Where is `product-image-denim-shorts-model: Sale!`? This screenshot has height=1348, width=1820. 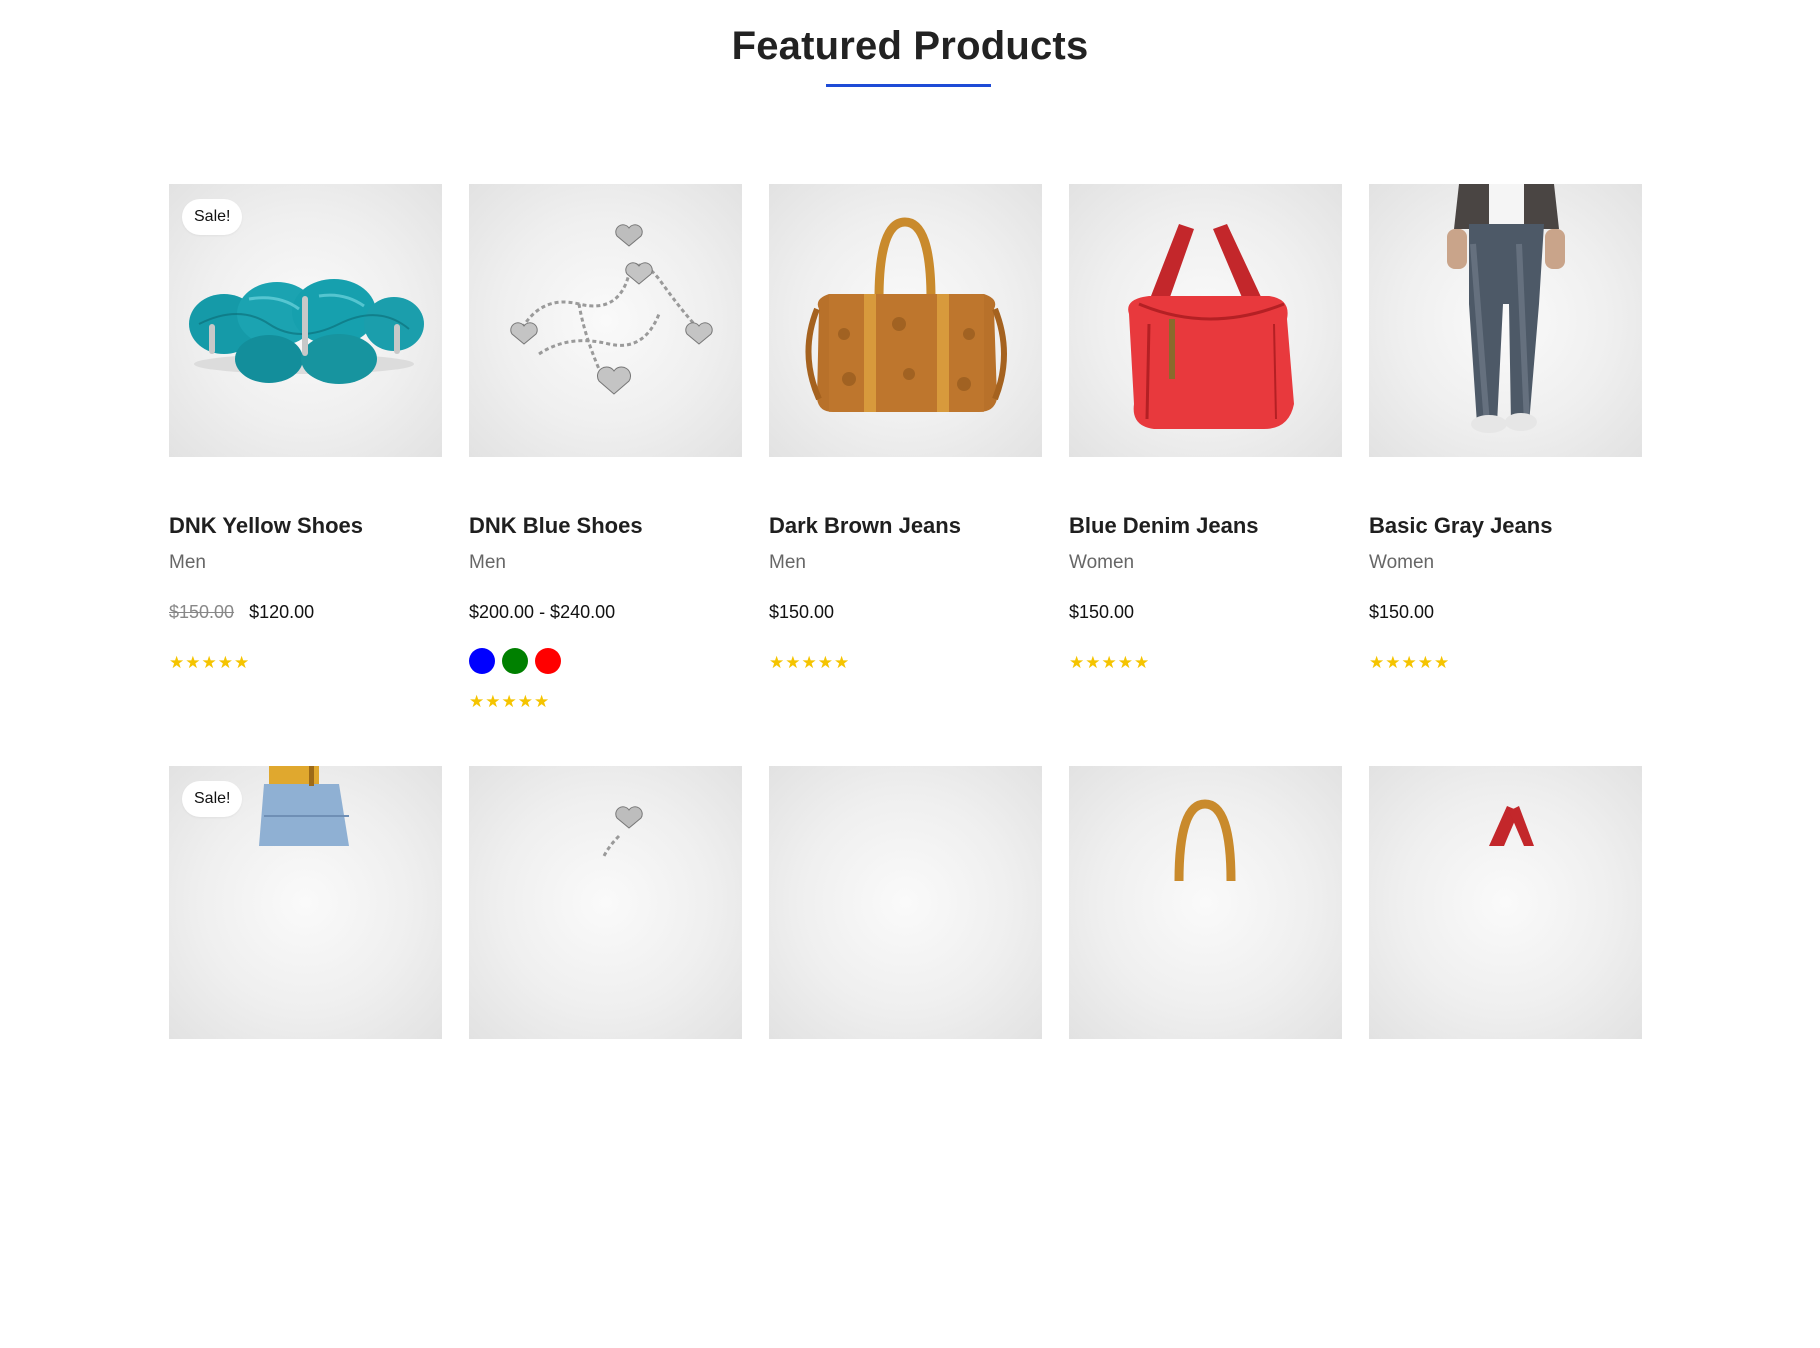
product-image-denim-shorts-model: Sale! is located at coordinates (305, 902).